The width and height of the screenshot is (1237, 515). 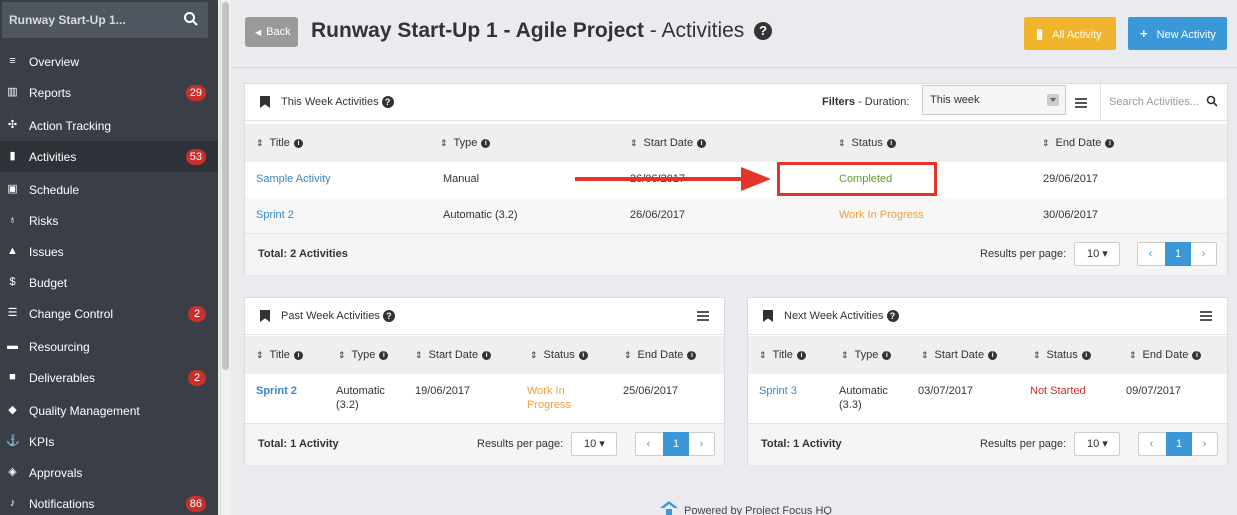 I want to click on activity-start-date: 26/06/2017, so click(x=658, y=215).